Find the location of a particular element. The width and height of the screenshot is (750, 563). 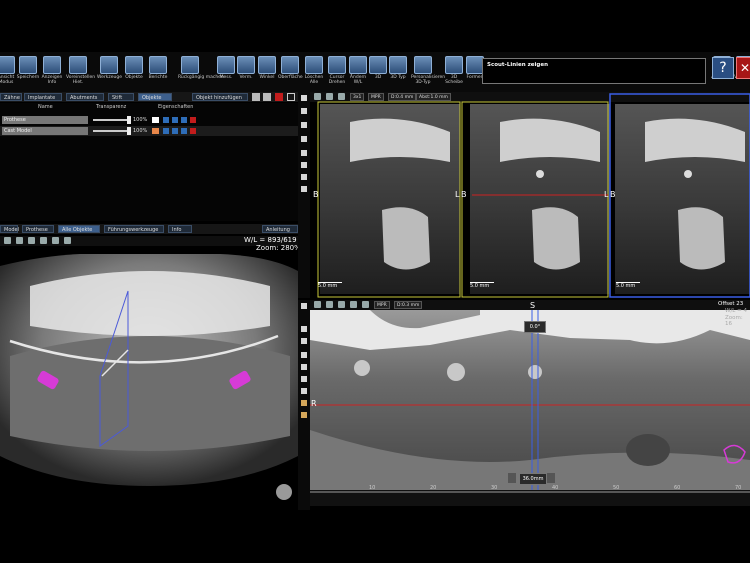

tab-info: Info is located at coordinates (180, 229).